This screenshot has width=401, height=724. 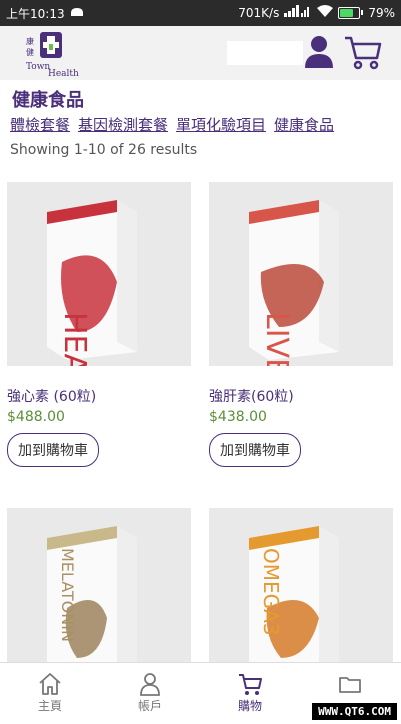 I want to click on folder-icon, so click(x=350, y=685).